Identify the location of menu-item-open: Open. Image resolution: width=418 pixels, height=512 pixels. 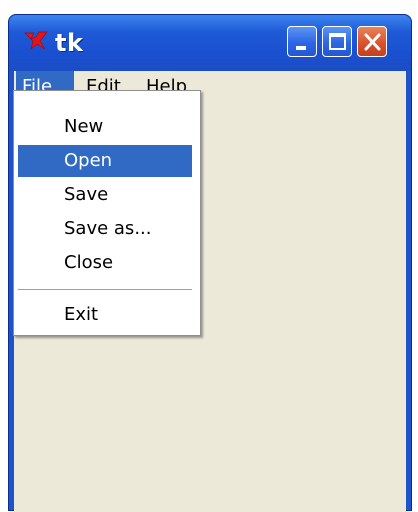
(105, 161).